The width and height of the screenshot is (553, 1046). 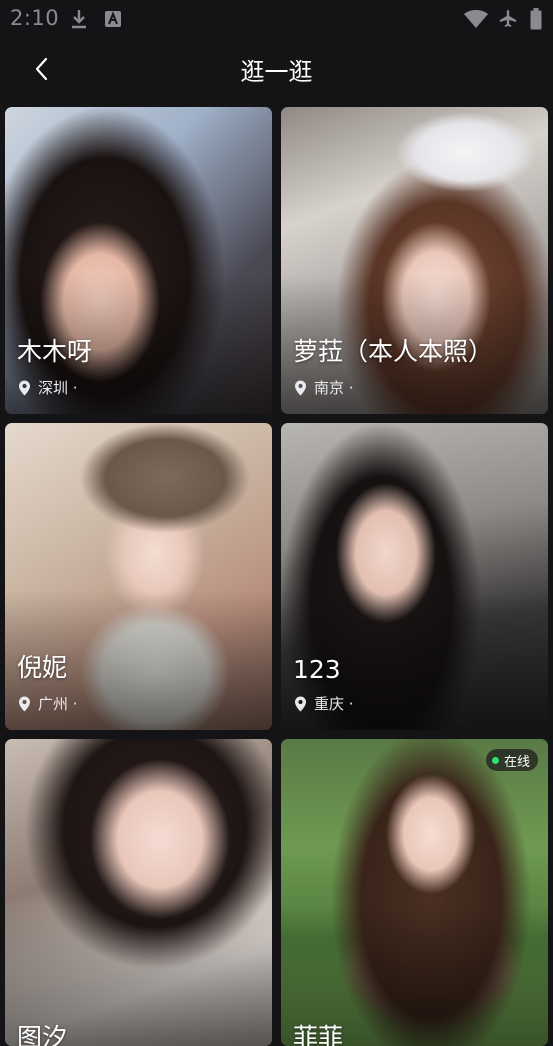 I want to click on online-badge: 在线, so click(x=511, y=760).